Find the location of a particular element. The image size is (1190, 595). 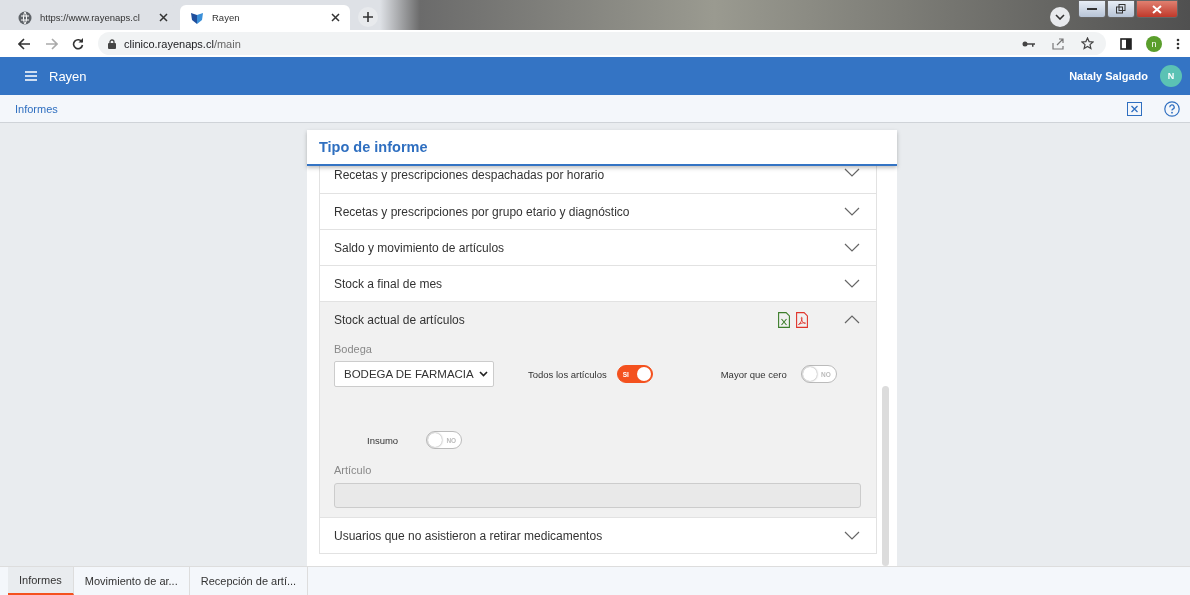

report-header: Recetas y prescripciones por grupo etario y diagnóstico is located at coordinates (598, 211).